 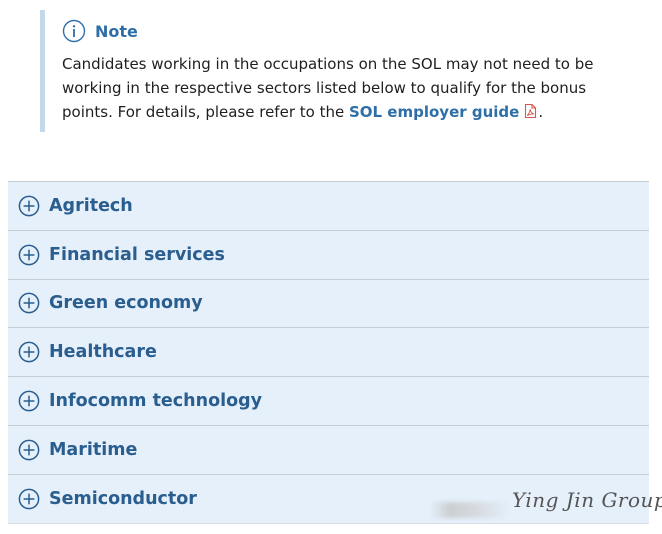 What do you see at coordinates (328, 450) in the screenshot?
I see `accordion-item-maritime: Maritime` at bounding box center [328, 450].